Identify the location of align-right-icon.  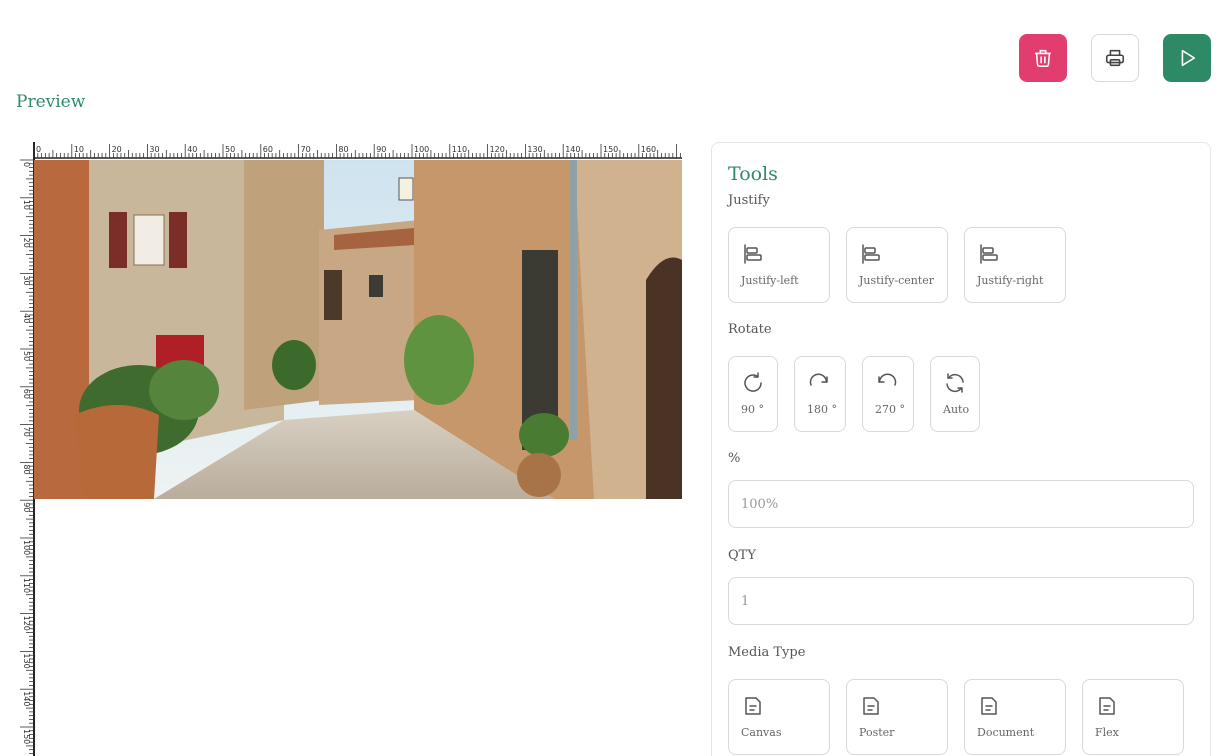
(989, 254).